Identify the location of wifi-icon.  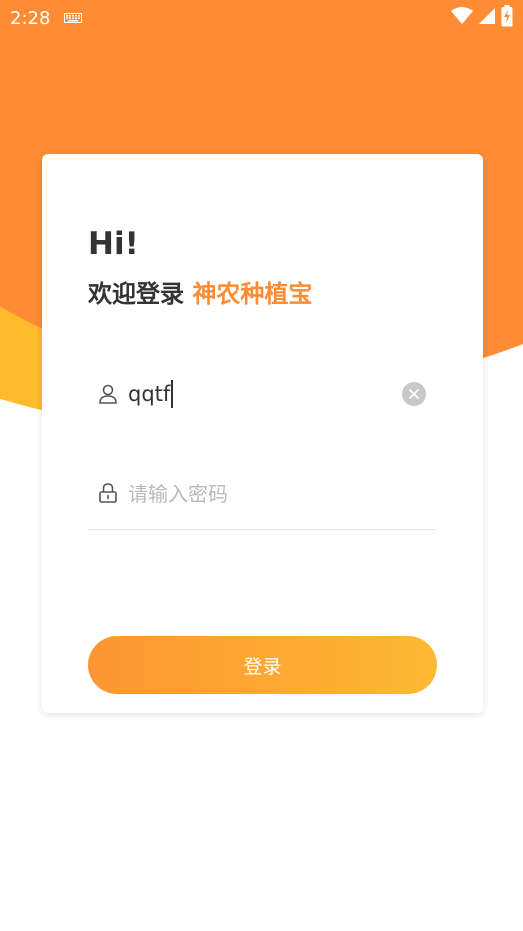
(462, 18).